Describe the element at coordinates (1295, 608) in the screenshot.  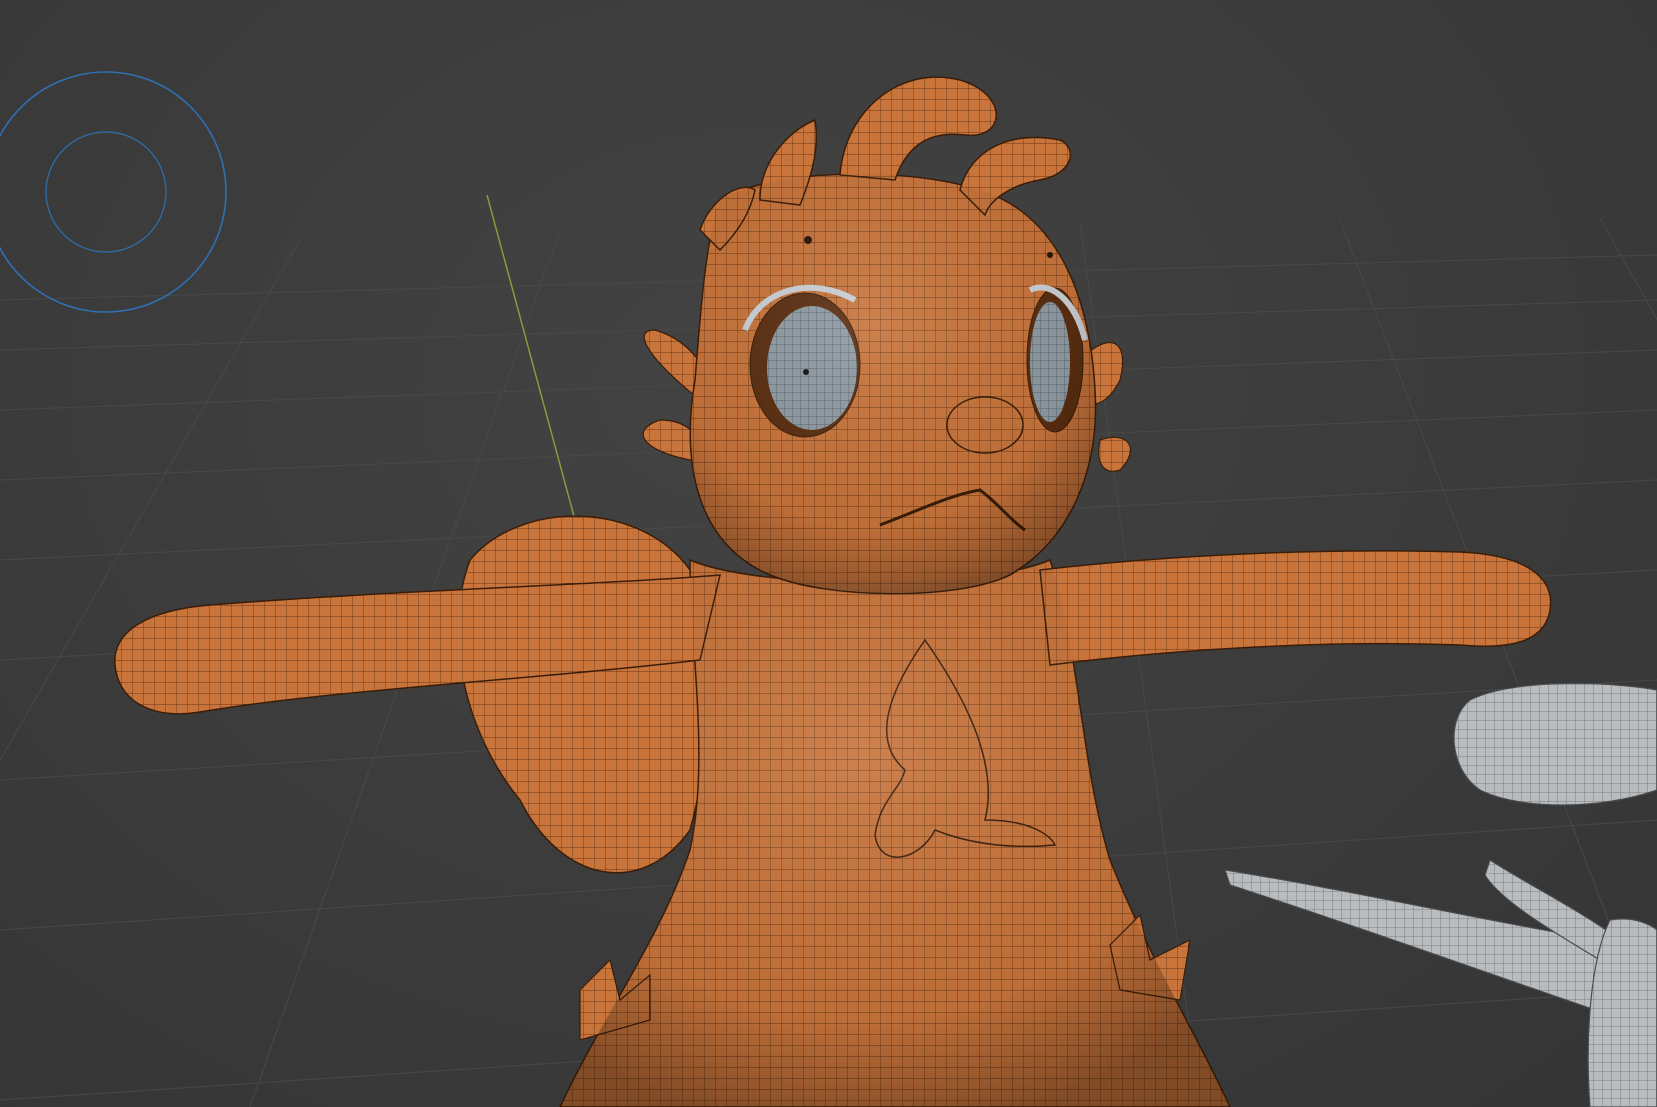
I see `character-right-arm` at that location.